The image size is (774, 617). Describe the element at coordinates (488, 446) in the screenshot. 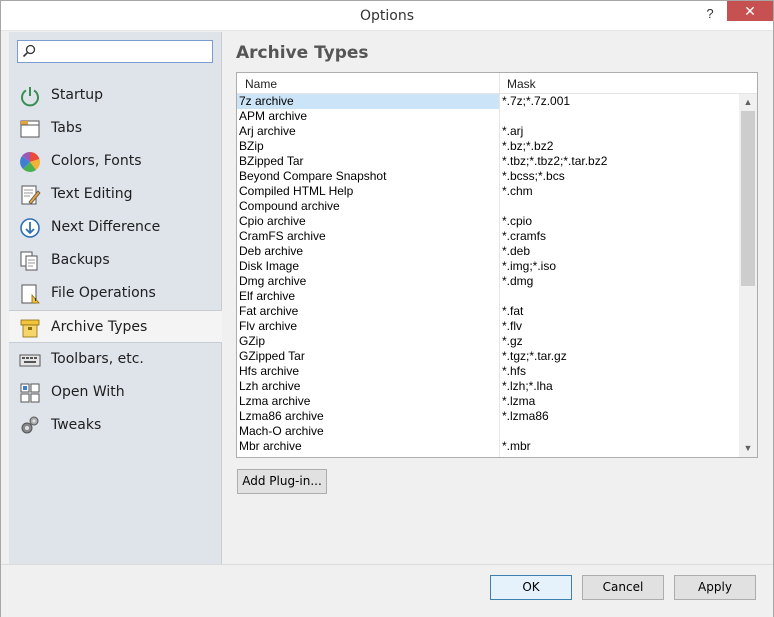

I see `table-row: Mbr archive *.mbr` at that location.